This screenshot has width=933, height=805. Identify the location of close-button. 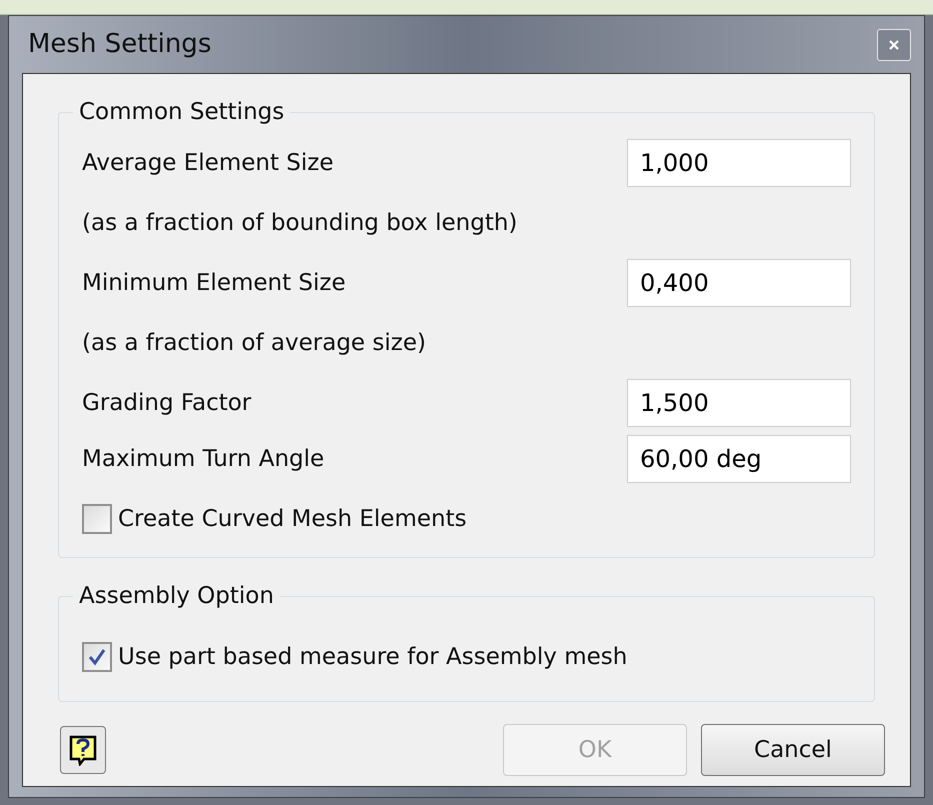
(894, 44).